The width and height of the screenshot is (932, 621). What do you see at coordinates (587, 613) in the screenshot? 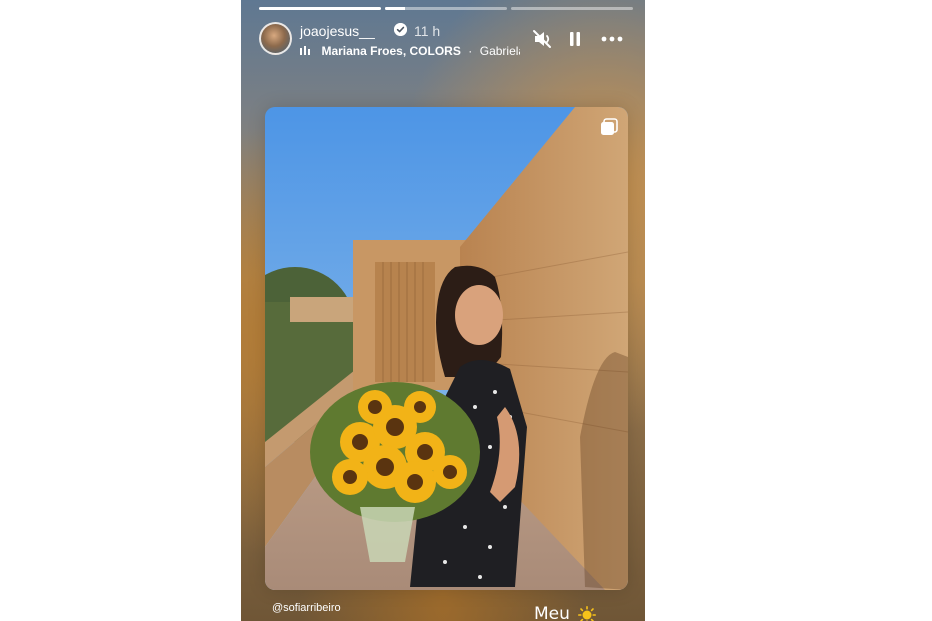
I see `sun-emoji-icon` at bounding box center [587, 613].